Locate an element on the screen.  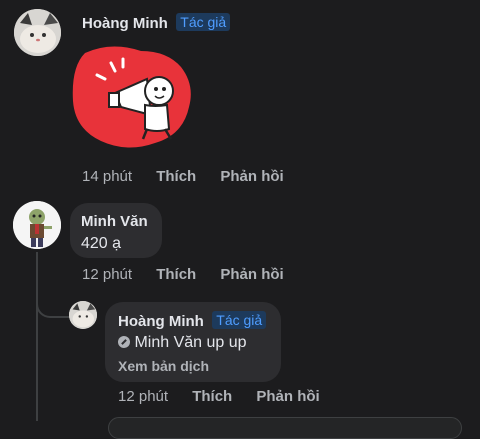
see-translation-link: Xem bản dịch is located at coordinates (163, 366).